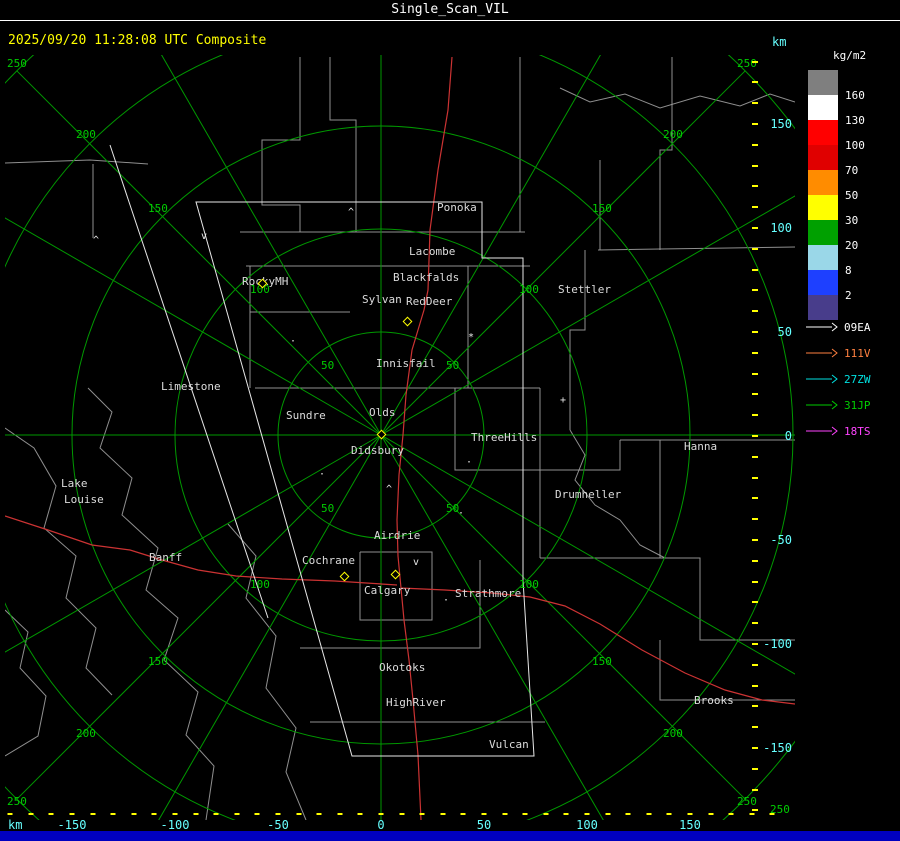  I want to click on bottom-axis-label: -50, so click(278, 825).